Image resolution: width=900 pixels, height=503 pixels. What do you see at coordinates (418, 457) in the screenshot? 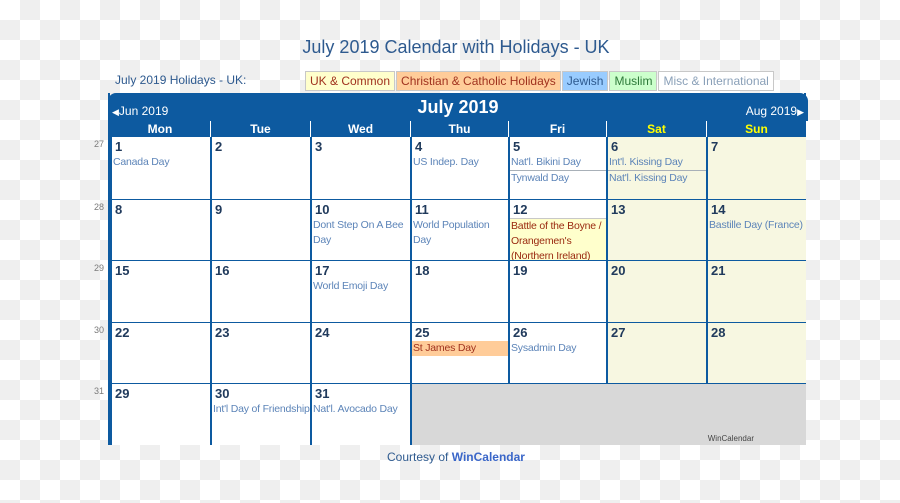
I see `footer-prefix: Courtesy of` at bounding box center [418, 457].